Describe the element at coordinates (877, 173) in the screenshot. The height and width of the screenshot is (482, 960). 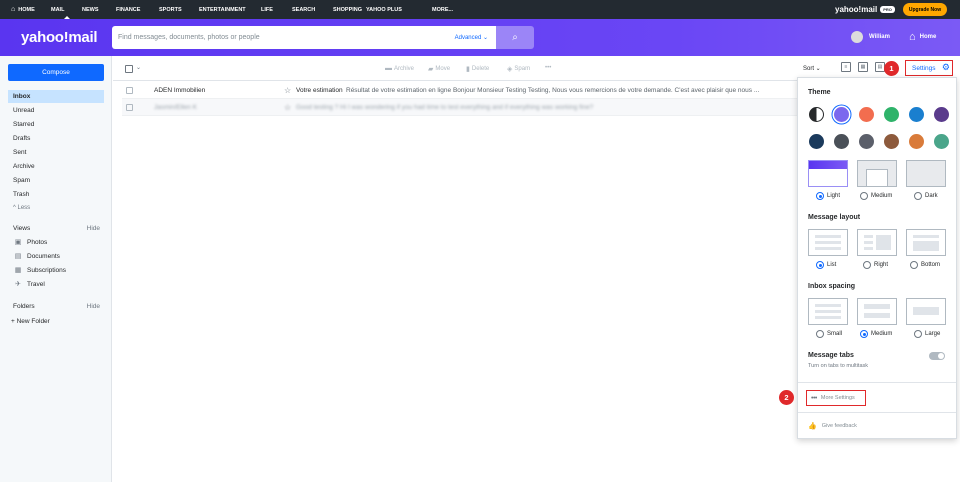
I see `theme-medium-preview` at that location.